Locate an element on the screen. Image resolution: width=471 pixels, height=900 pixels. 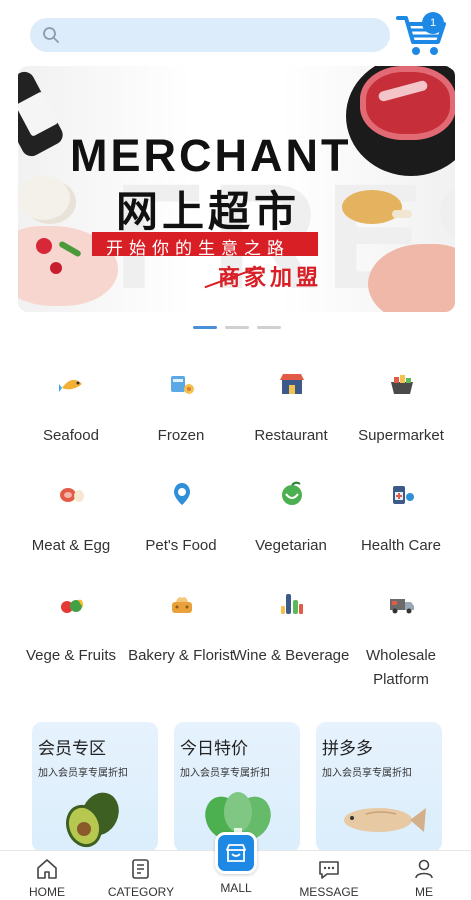
banner-join-text: 商家加盟 is located at coordinates (270, 278).